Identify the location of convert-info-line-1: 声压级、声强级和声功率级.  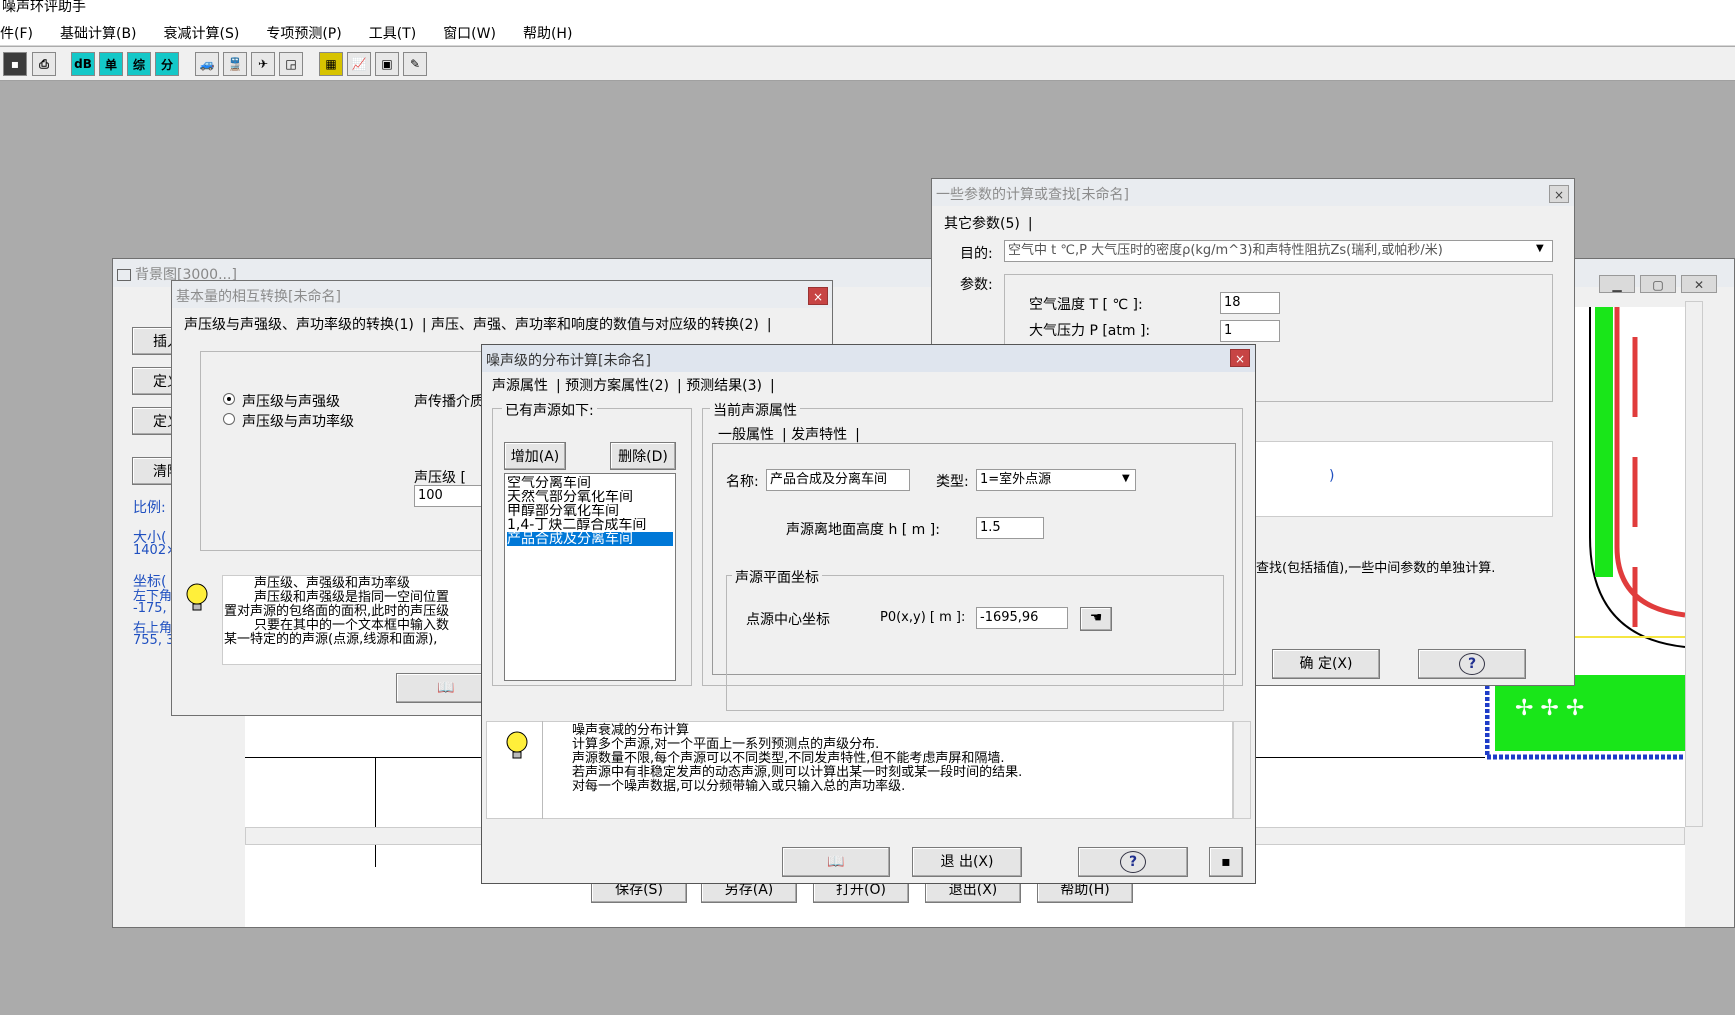
(332, 583).